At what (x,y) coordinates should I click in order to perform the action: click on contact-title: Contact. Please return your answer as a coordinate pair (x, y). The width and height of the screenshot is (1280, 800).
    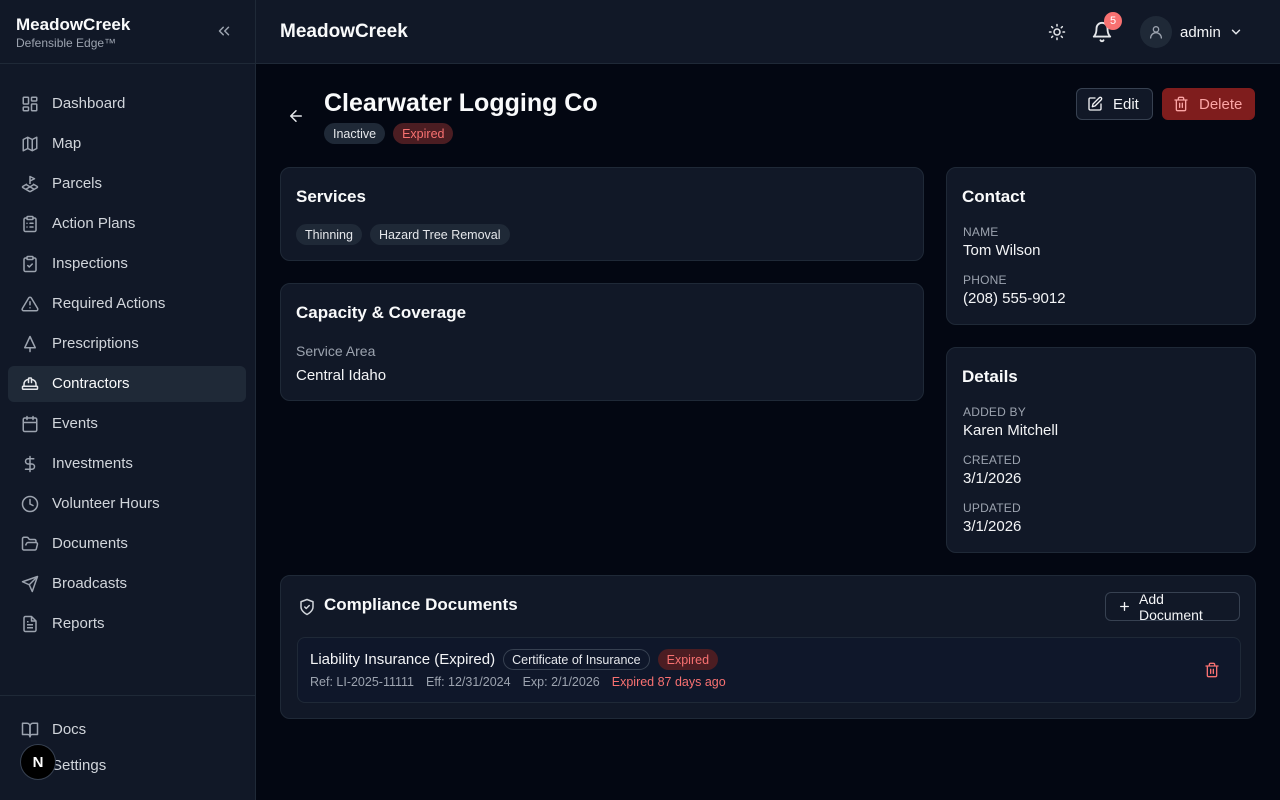
    Looking at the image, I should click on (994, 196).